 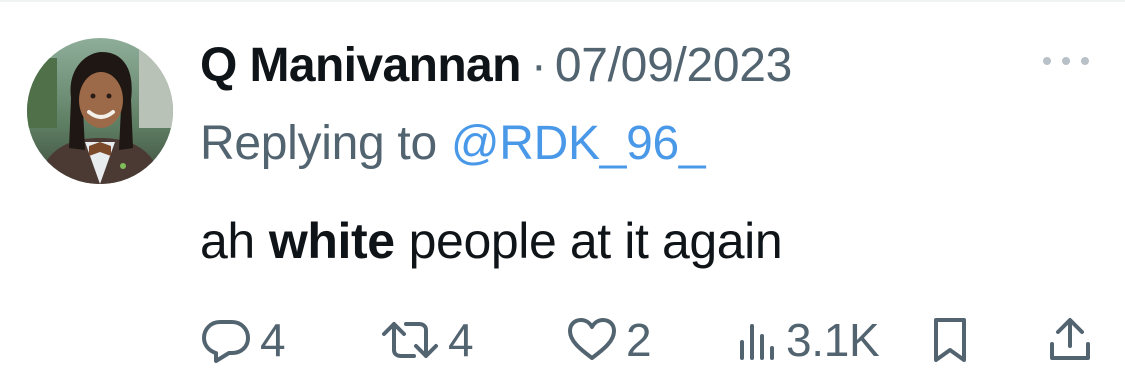 What do you see at coordinates (595, 241) in the screenshot?
I see `tweet-text-after: people at it again` at bounding box center [595, 241].